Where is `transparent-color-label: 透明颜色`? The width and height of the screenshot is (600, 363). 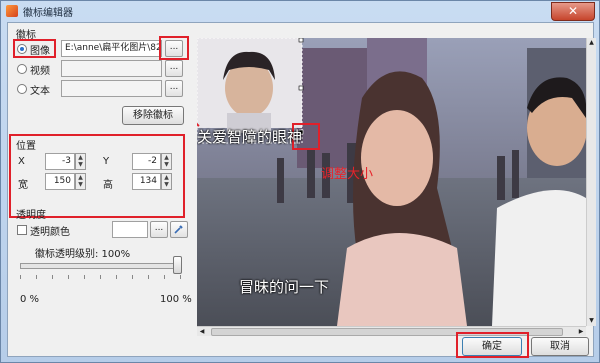
transparent-color-label: 透明颜色 is located at coordinates (50, 232).